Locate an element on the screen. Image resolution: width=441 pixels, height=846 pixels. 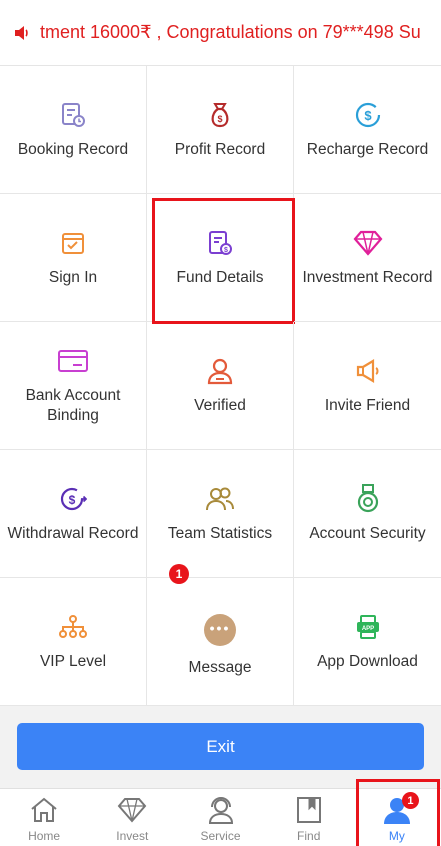
medal-security-icon is located at coordinates (368, 498).